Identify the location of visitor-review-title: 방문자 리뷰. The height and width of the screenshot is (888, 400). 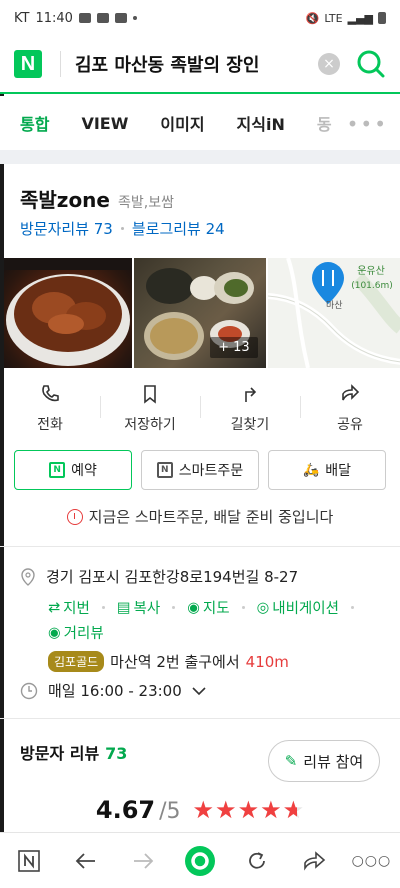
(60, 753).